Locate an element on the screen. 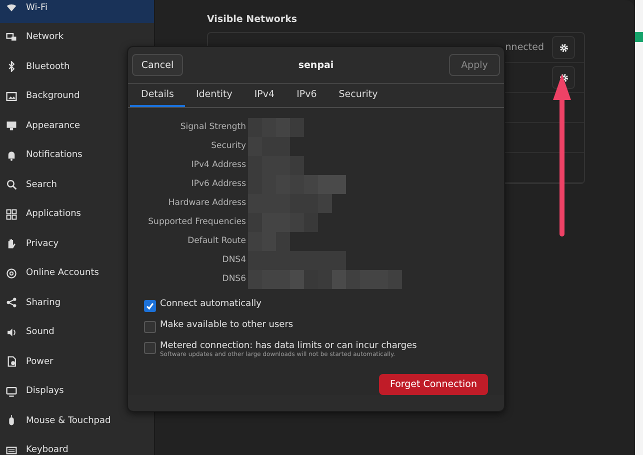 This screenshot has width=643, height=455. share-icon is located at coordinates (11, 302).